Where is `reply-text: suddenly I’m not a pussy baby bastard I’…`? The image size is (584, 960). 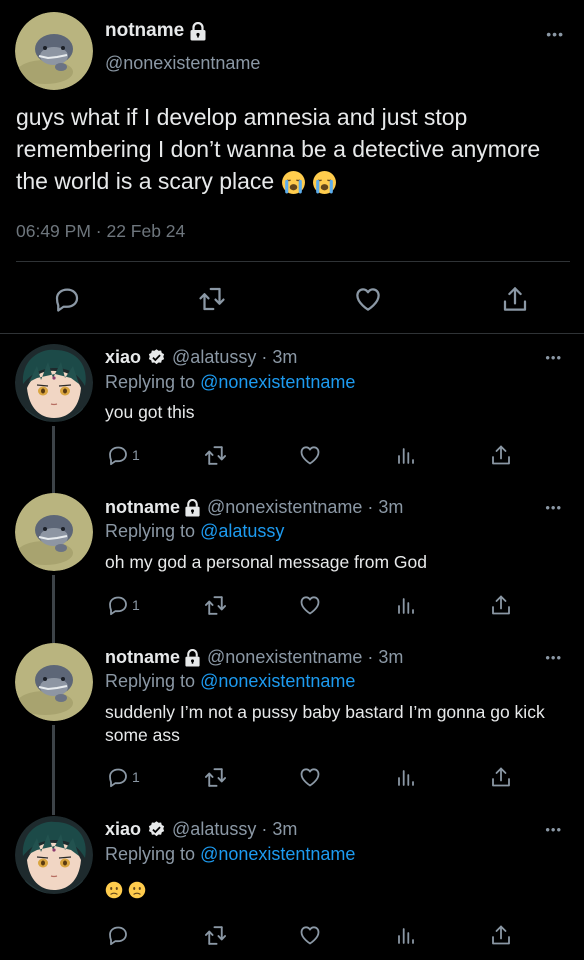
reply-text: suddenly I’m not a pussy baby bastard I’… is located at coordinates (325, 723).